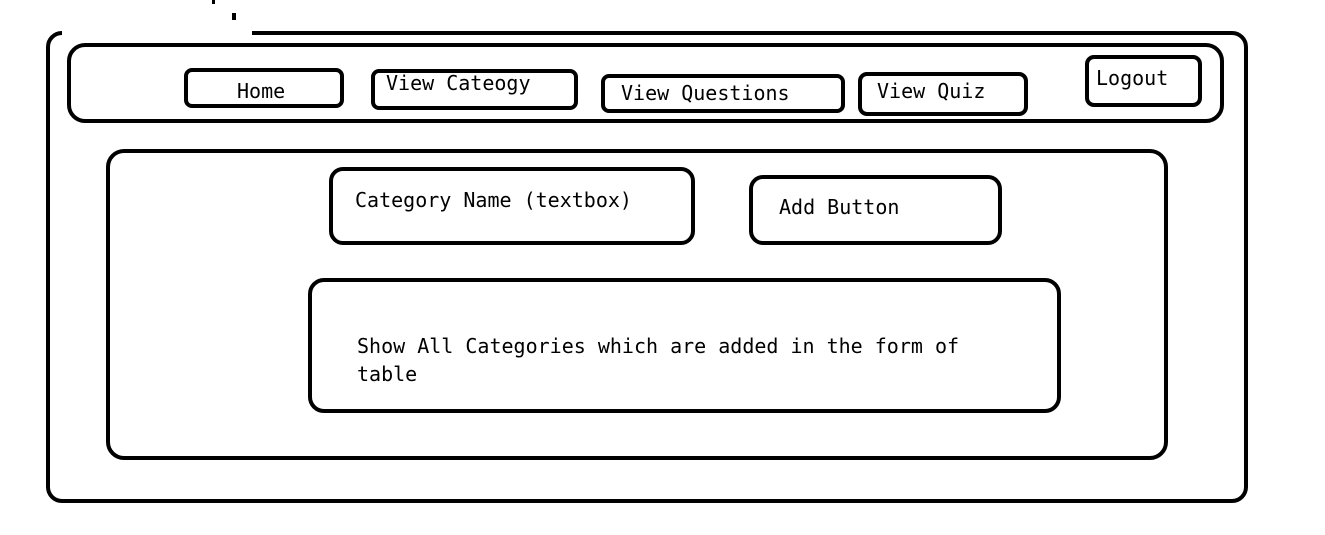 Image resolution: width=1325 pixels, height=535 pixels. What do you see at coordinates (839, 207) in the screenshot?
I see `add-button-label: Add Button` at bounding box center [839, 207].